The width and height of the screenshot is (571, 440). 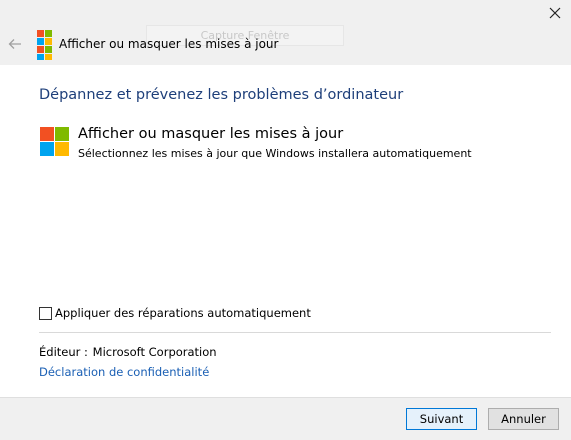 What do you see at coordinates (523, 419) in the screenshot?
I see `cancel-button: Annuler` at bounding box center [523, 419].